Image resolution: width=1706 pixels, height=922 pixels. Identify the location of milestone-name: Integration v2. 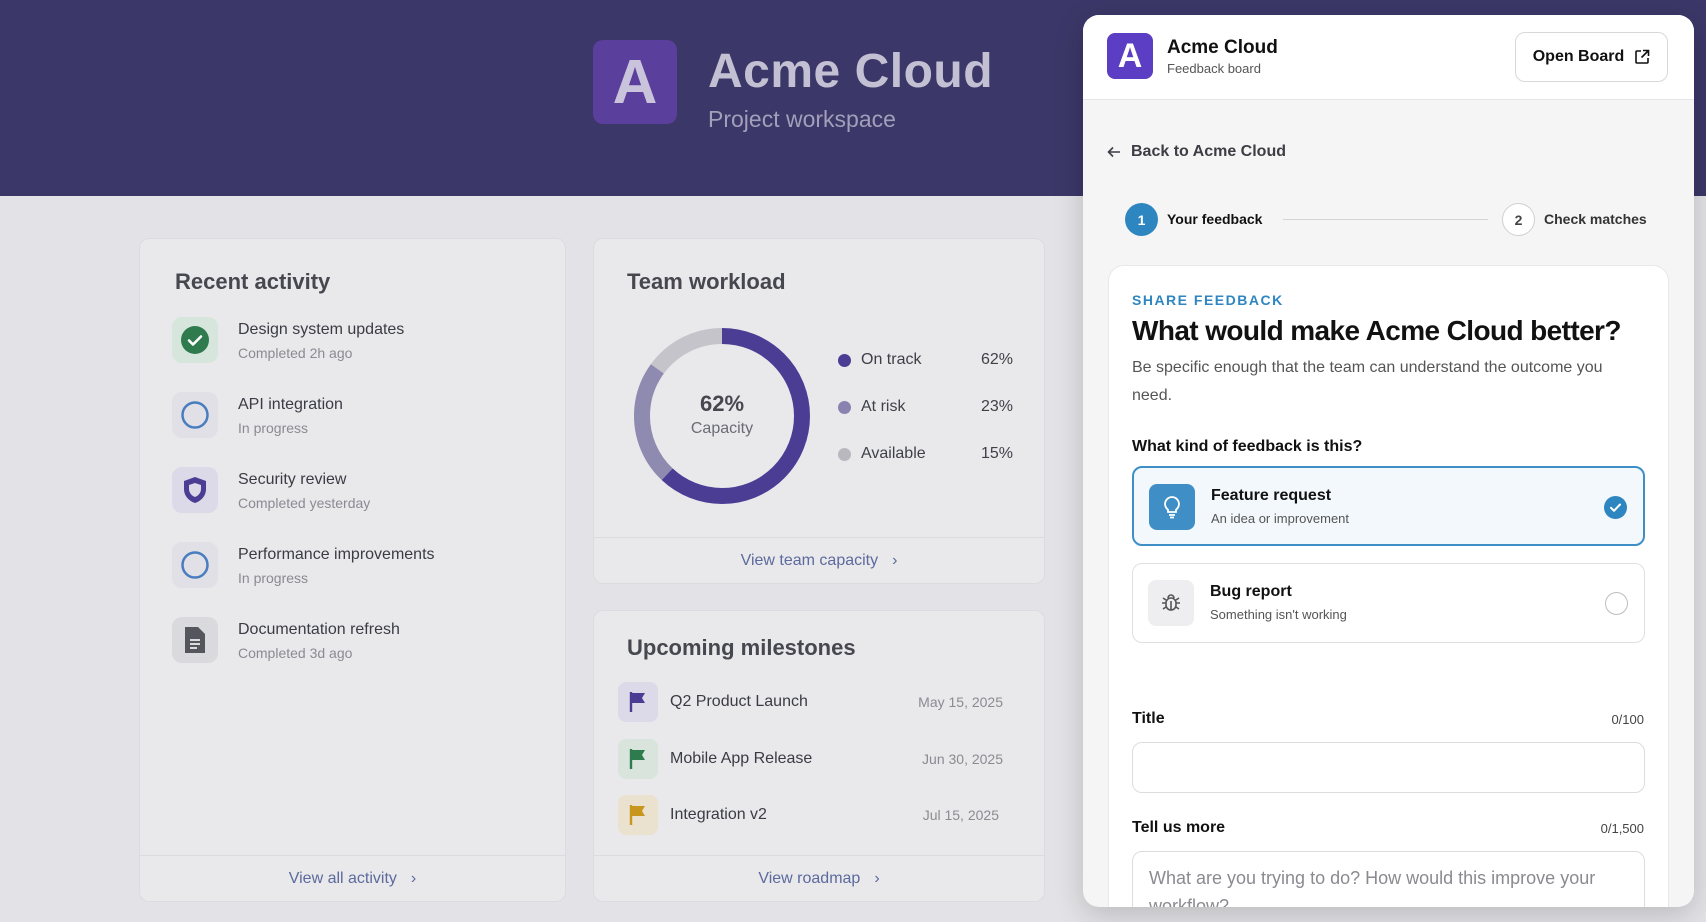
(718, 814).